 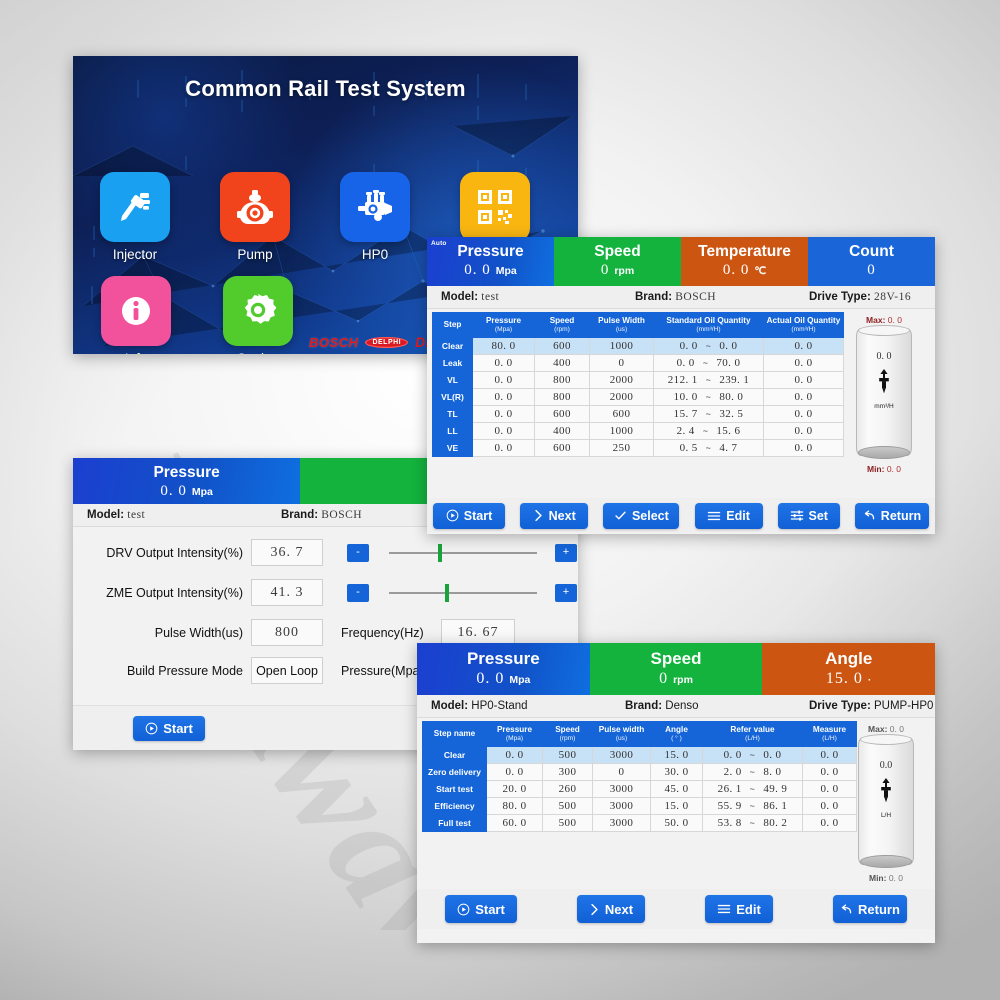 What do you see at coordinates (503, 346) in the screenshot?
I see `cell-pressure: 80. 0` at bounding box center [503, 346].